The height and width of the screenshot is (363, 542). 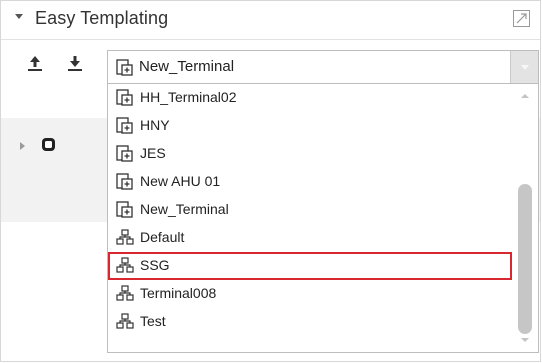 What do you see at coordinates (162, 237) in the screenshot?
I see `dropdown-item-label: Default` at bounding box center [162, 237].